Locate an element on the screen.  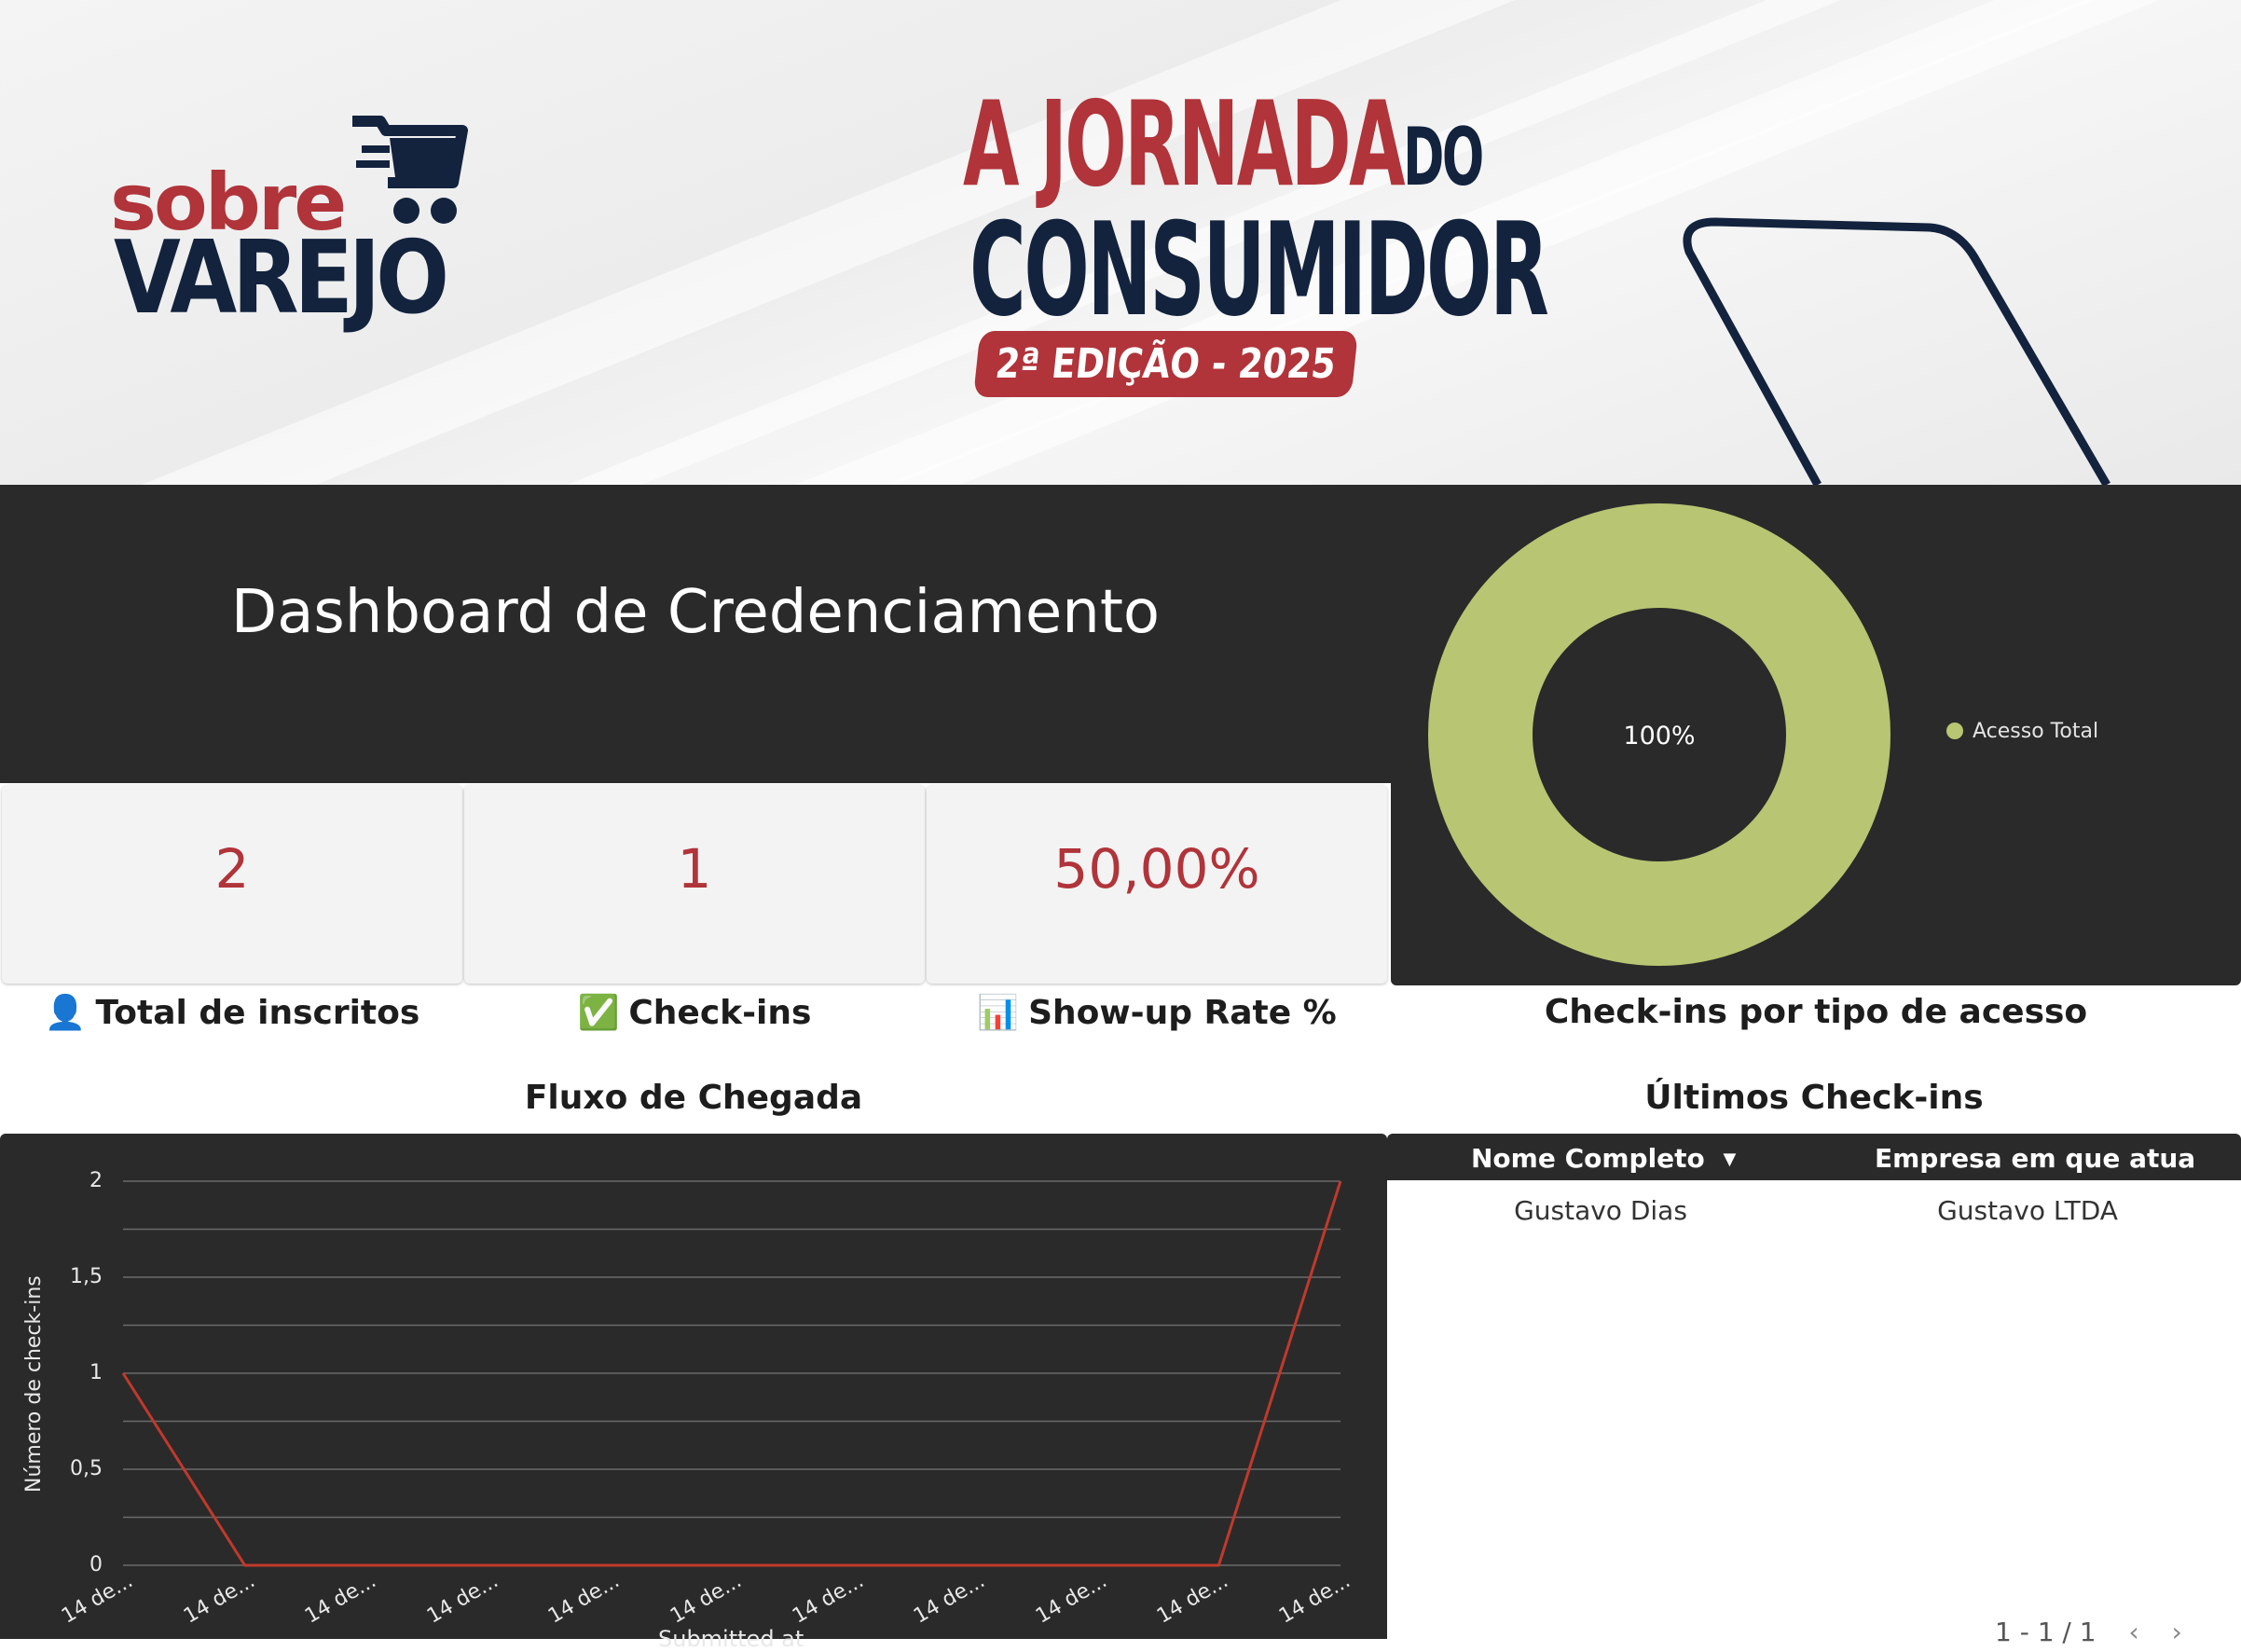
table-pagination: 1 - 1 / 1 ‹ › is located at coordinates (2089, 1632).